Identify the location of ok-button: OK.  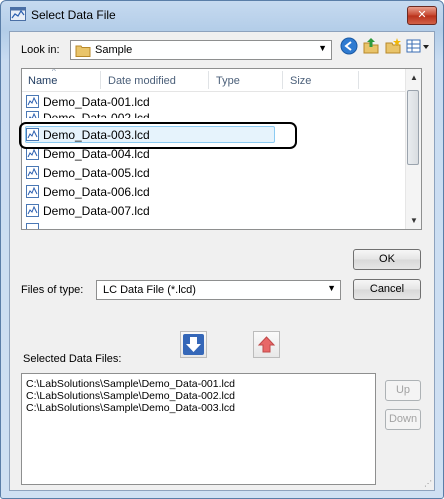
(387, 259).